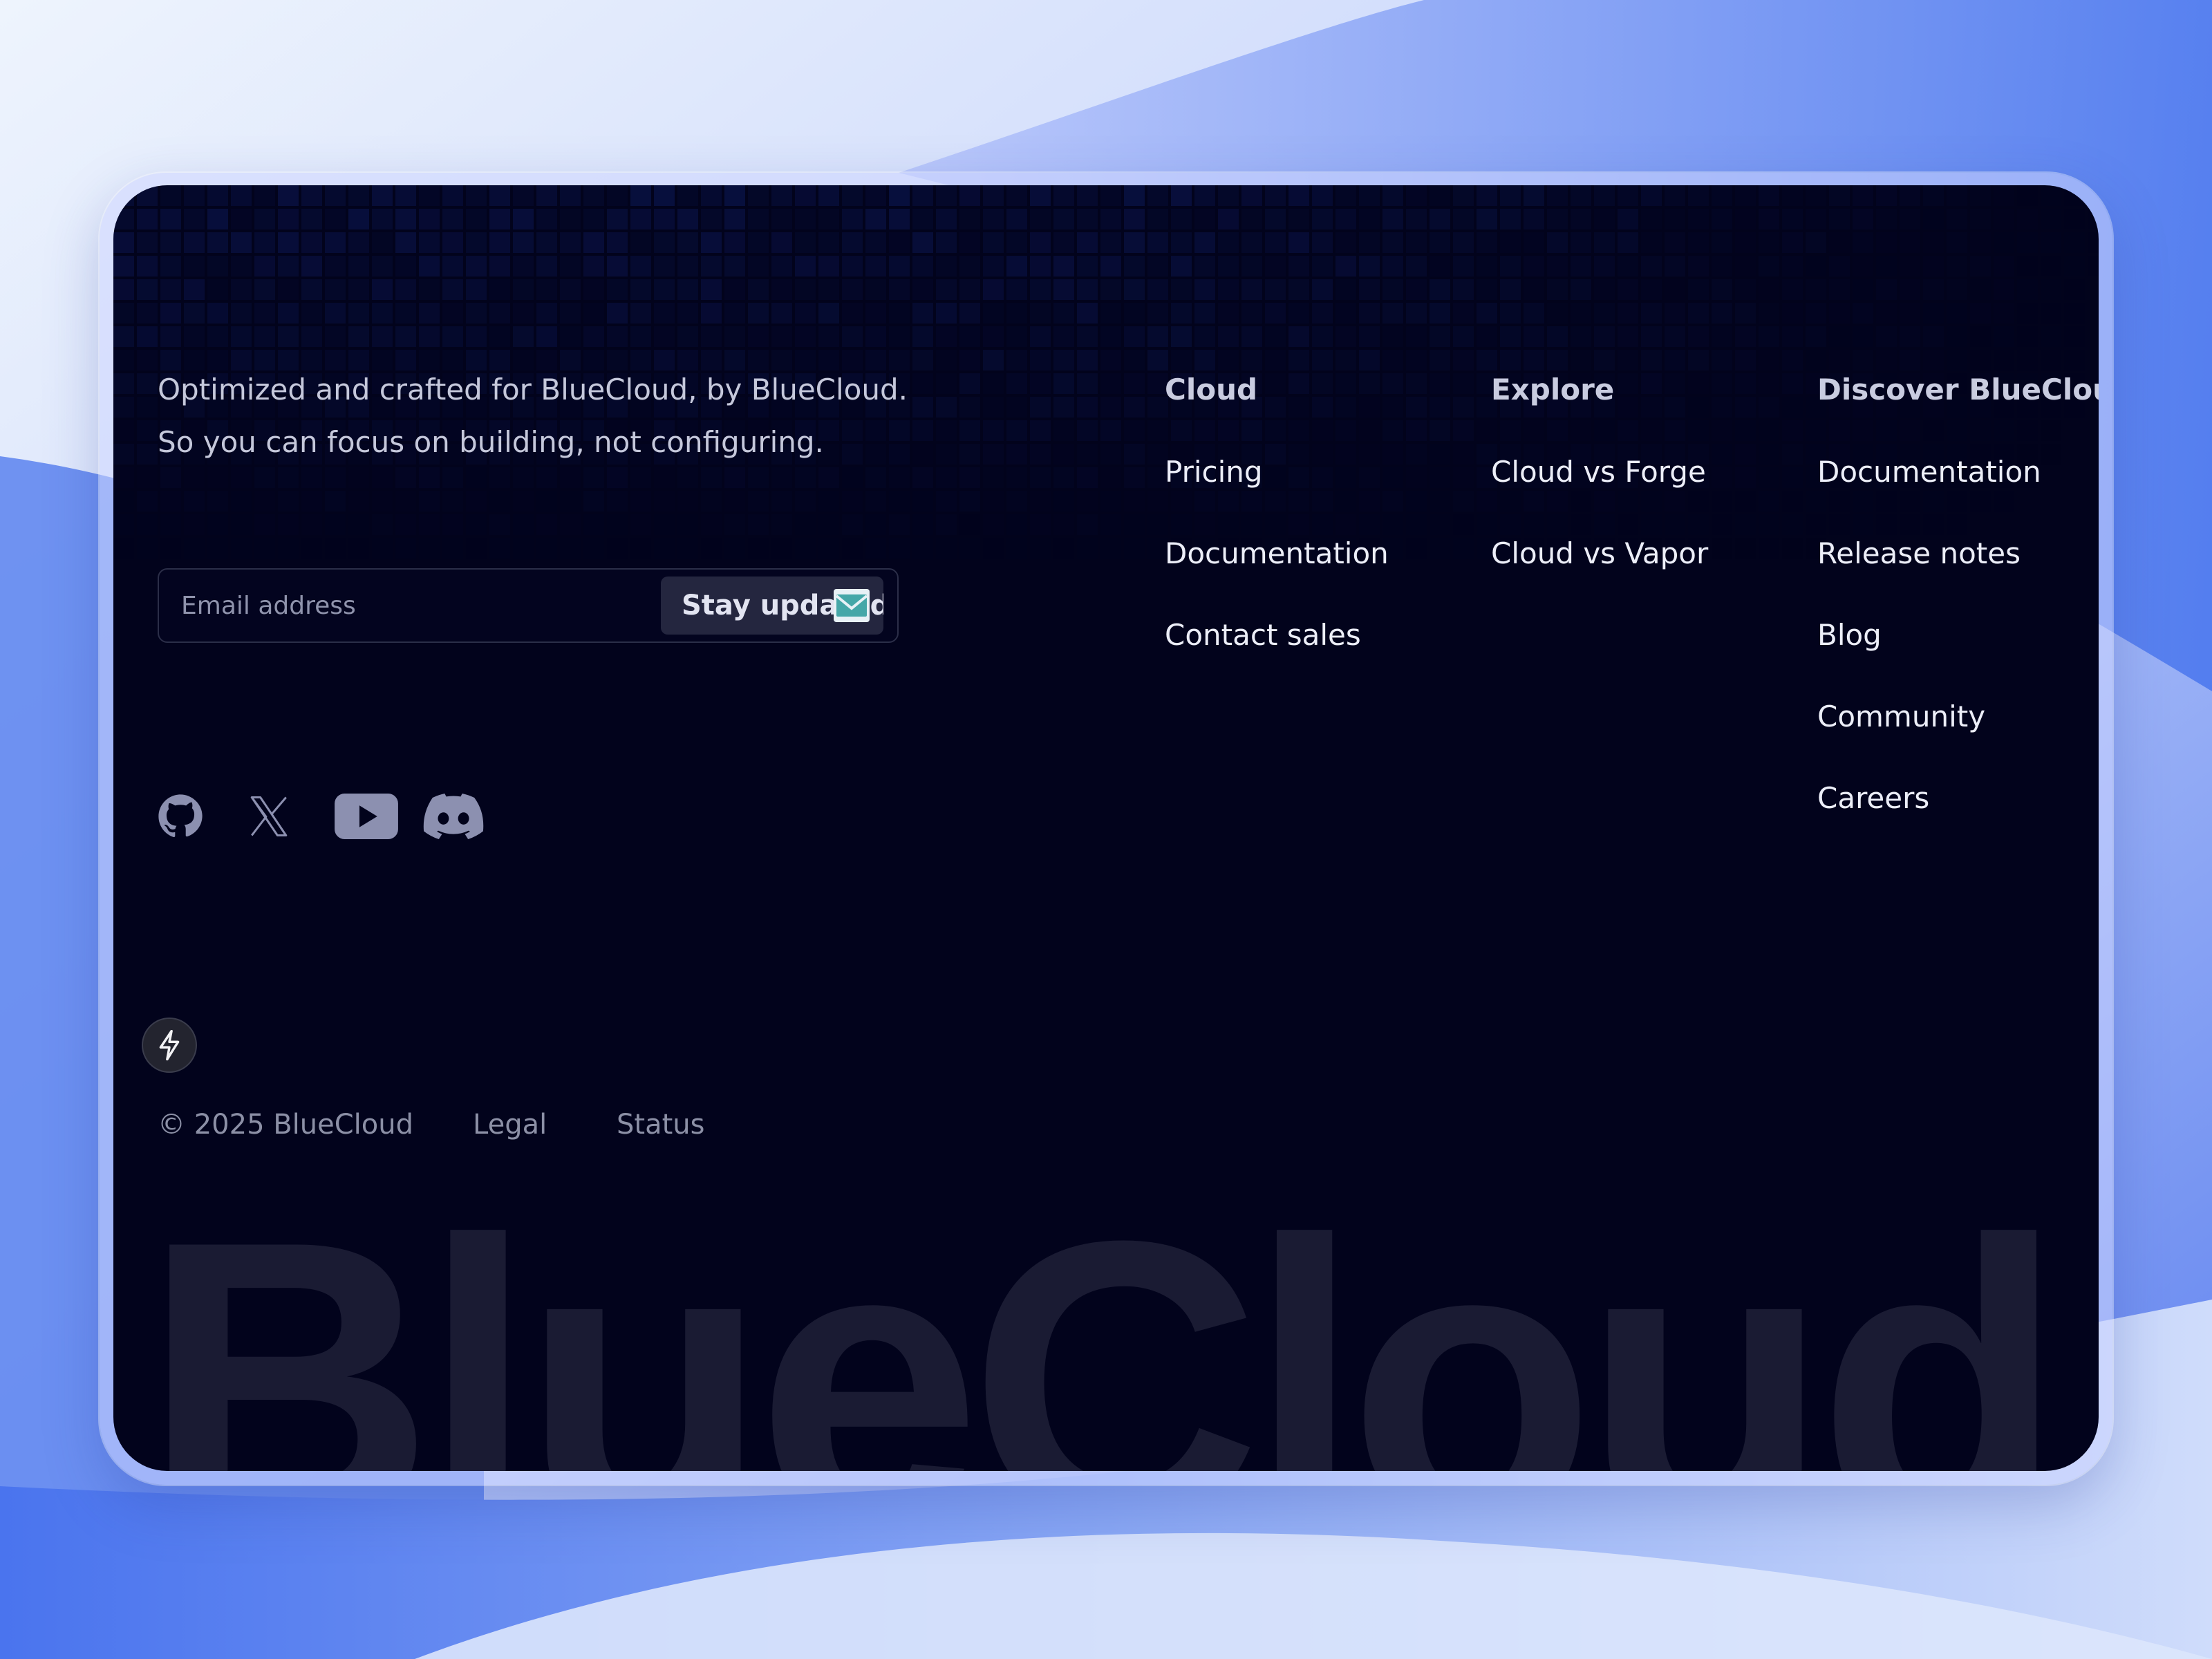 The width and height of the screenshot is (2212, 1659). I want to click on link-contact-sales: Contact sales, so click(1263, 635).